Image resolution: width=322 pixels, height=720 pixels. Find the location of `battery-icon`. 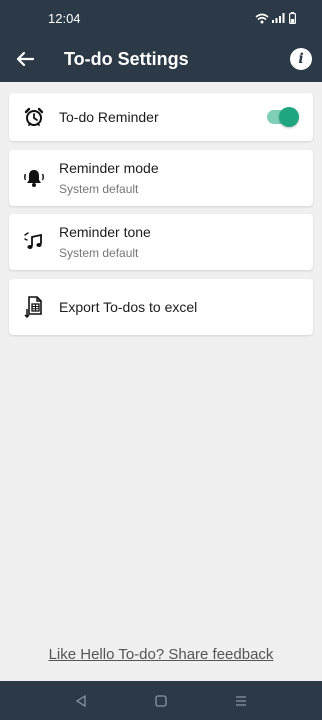

battery-icon is located at coordinates (292, 18).